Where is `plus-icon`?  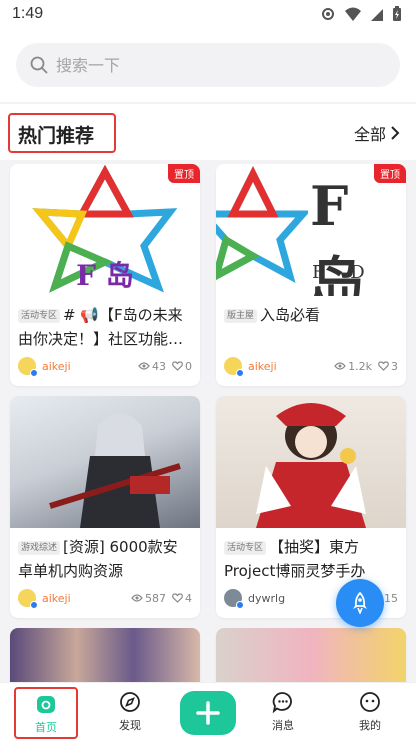 plus-icon is located at coordinates (208, 713).